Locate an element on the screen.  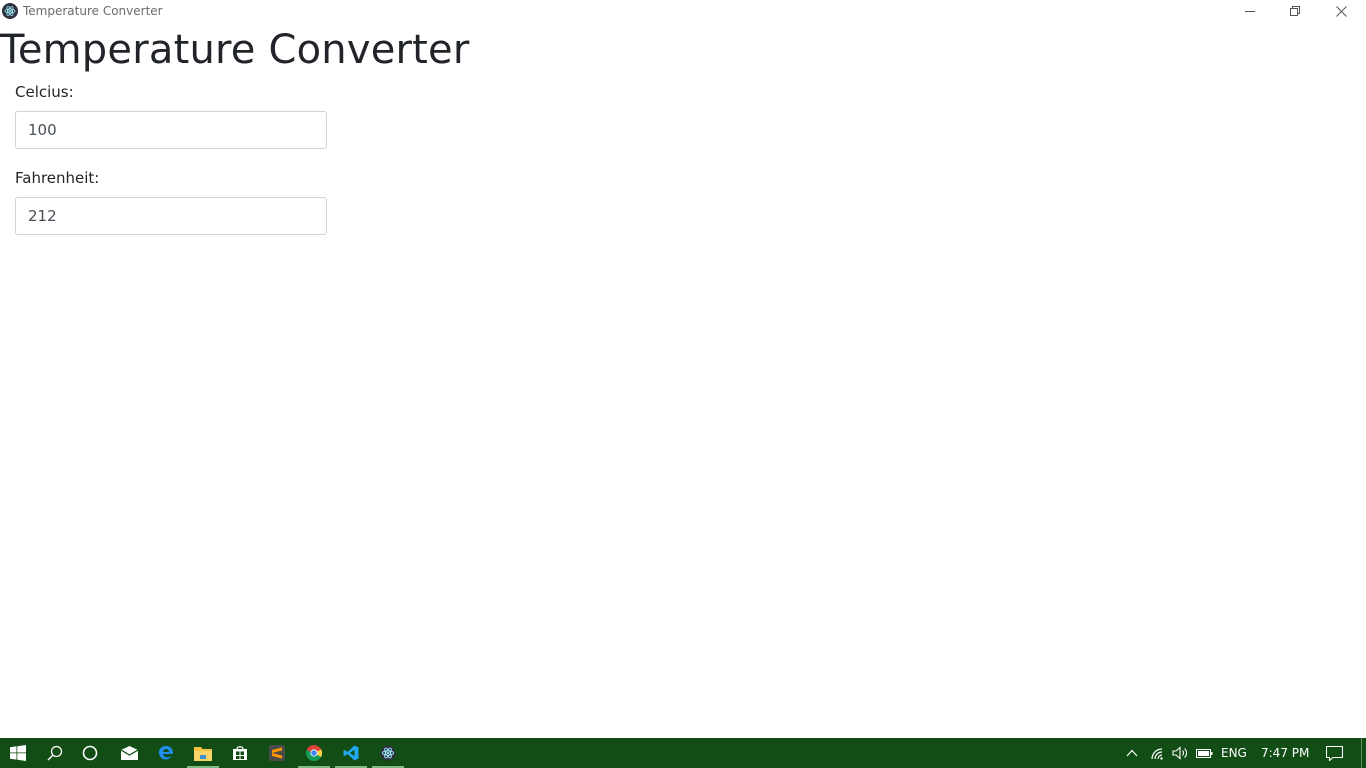
taskbar-search-button is located at coordinates (55, 753).